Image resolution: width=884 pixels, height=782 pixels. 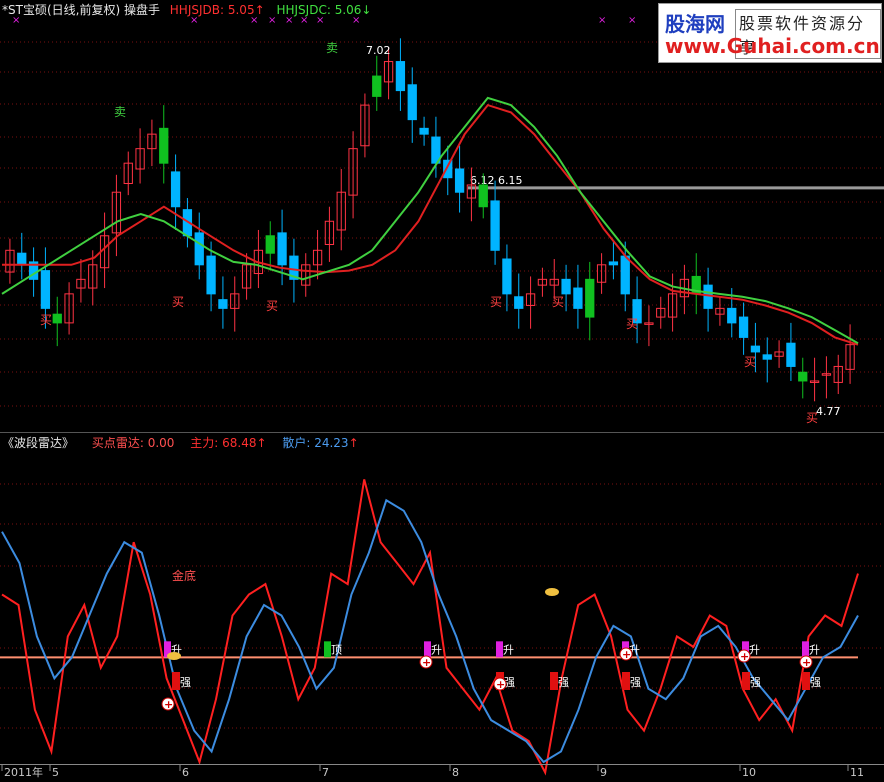 I want to click on watermark: 股海网 股票软件资源分享 www.Guhai.com.cn, so click(x=770, y=33).